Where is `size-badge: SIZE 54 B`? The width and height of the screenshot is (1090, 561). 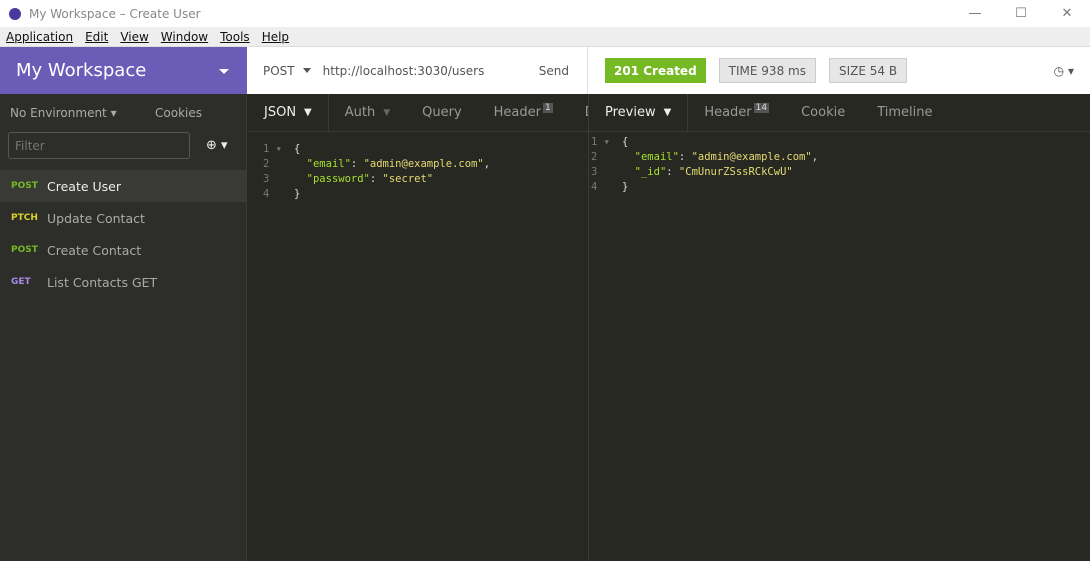
size-badge: SIZE 54 B is located at coordinates (868, 70).